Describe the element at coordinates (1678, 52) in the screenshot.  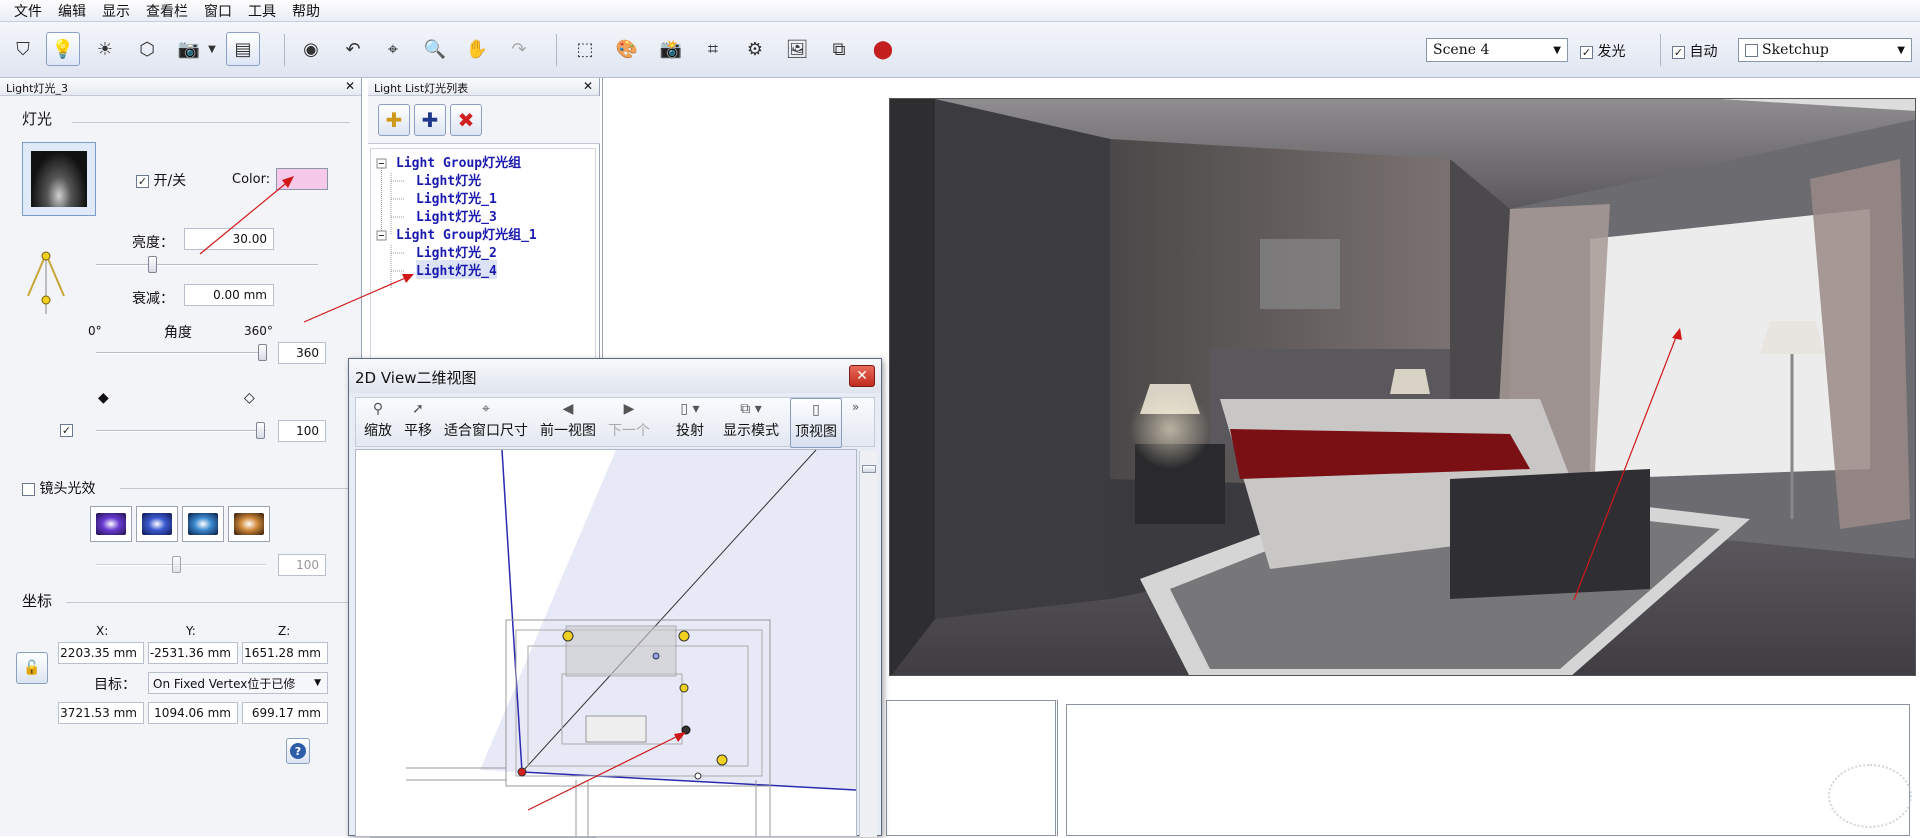
I see `auto-checkbox: ✓` at that location.